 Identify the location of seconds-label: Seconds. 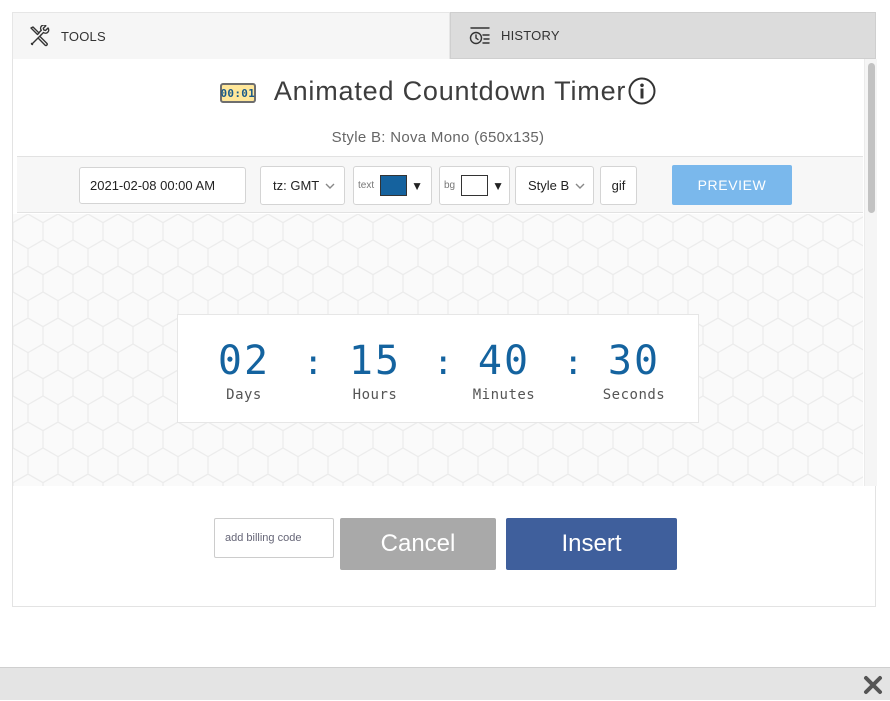
(634, 395).